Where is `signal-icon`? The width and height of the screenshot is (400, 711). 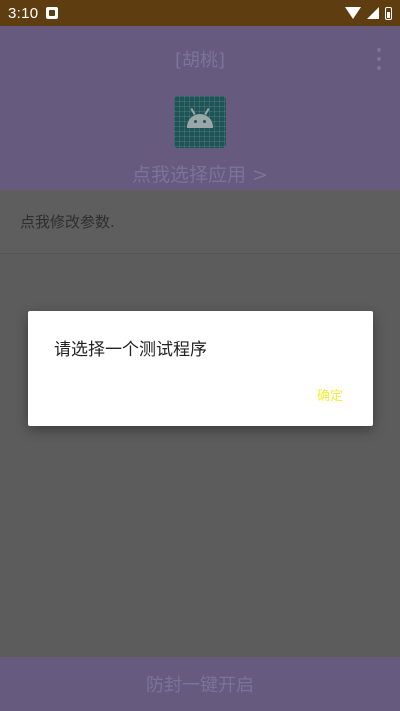
signal-icon is located at coordinates (373, 13).